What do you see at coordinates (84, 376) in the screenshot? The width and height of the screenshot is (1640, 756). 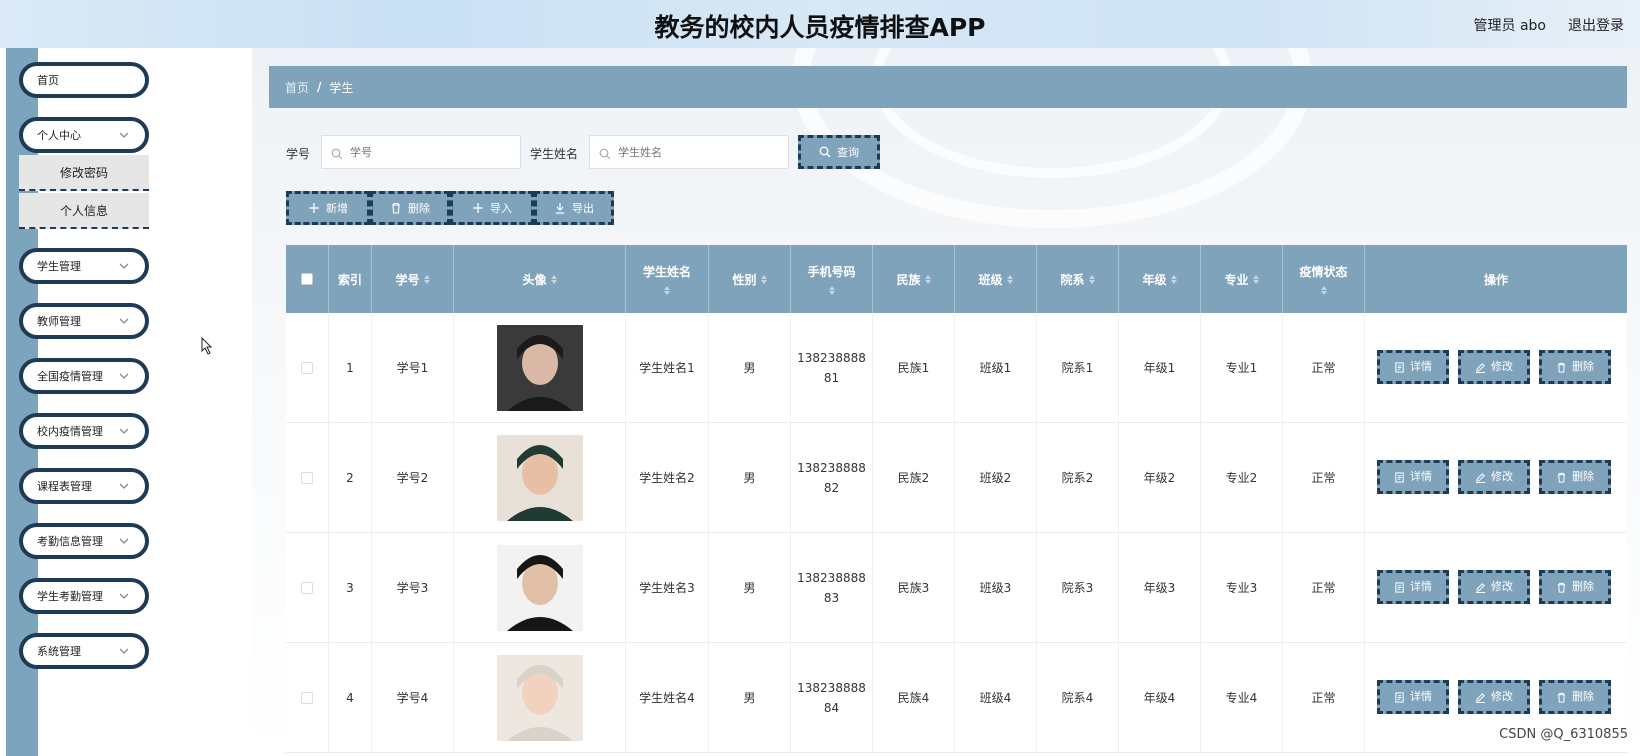 I see `sidebar-item-national-epidemic: 全国疫情管理` at bounding box center [84, 376].